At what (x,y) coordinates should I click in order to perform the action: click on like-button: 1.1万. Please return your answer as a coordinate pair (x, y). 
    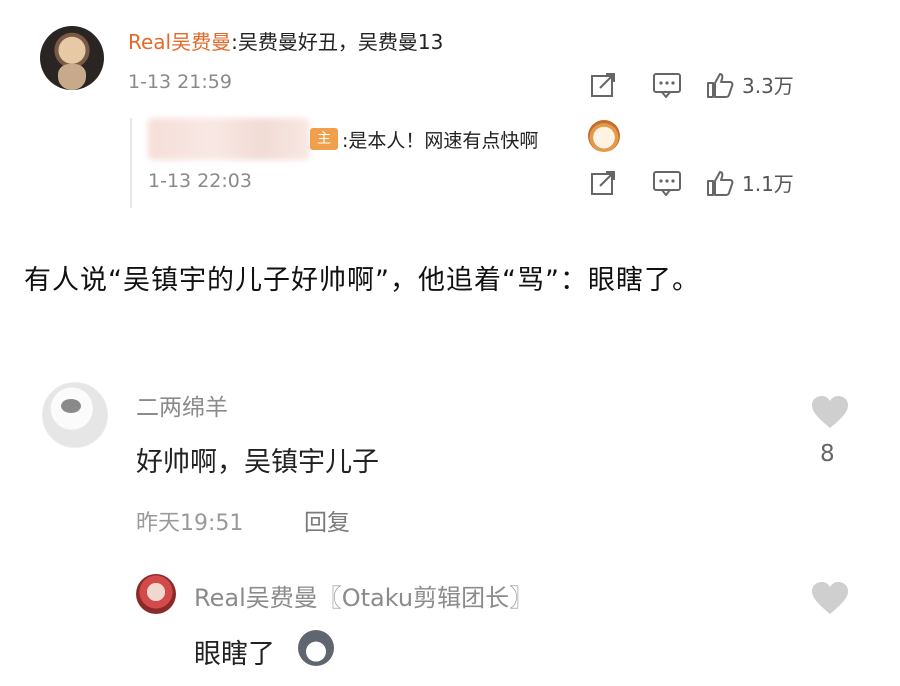
    Looking at the image, I should click on (750, 182).